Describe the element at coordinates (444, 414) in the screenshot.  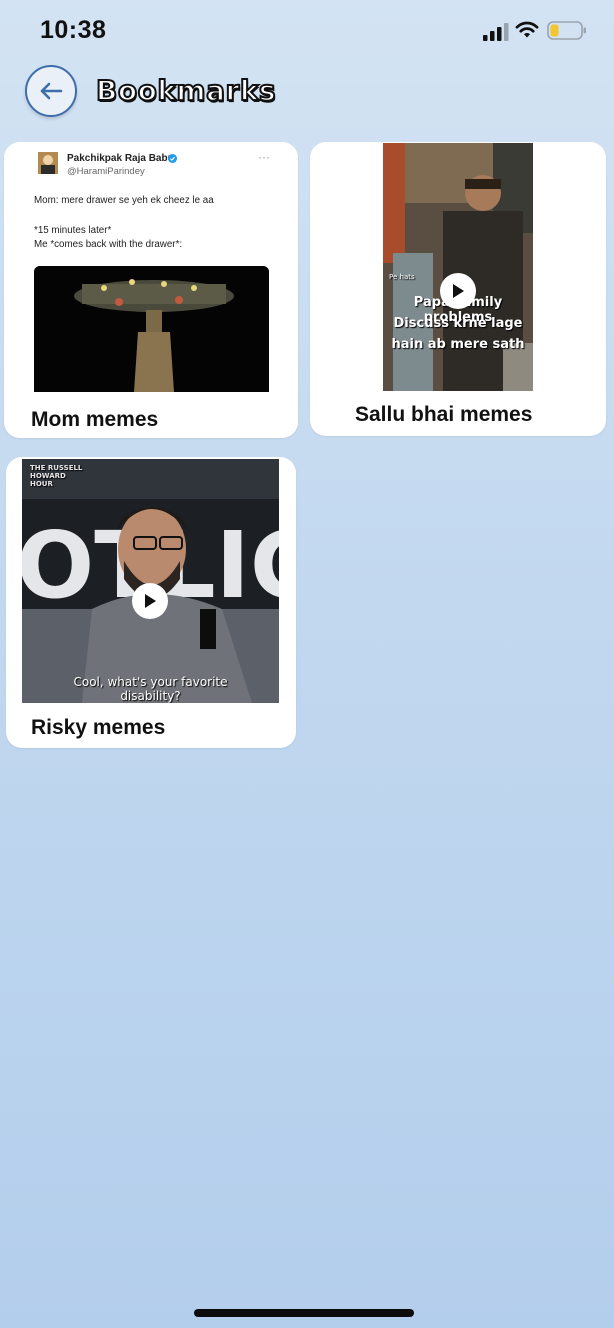
I see `bookmark-label: Sallu bhai memes` at that location.